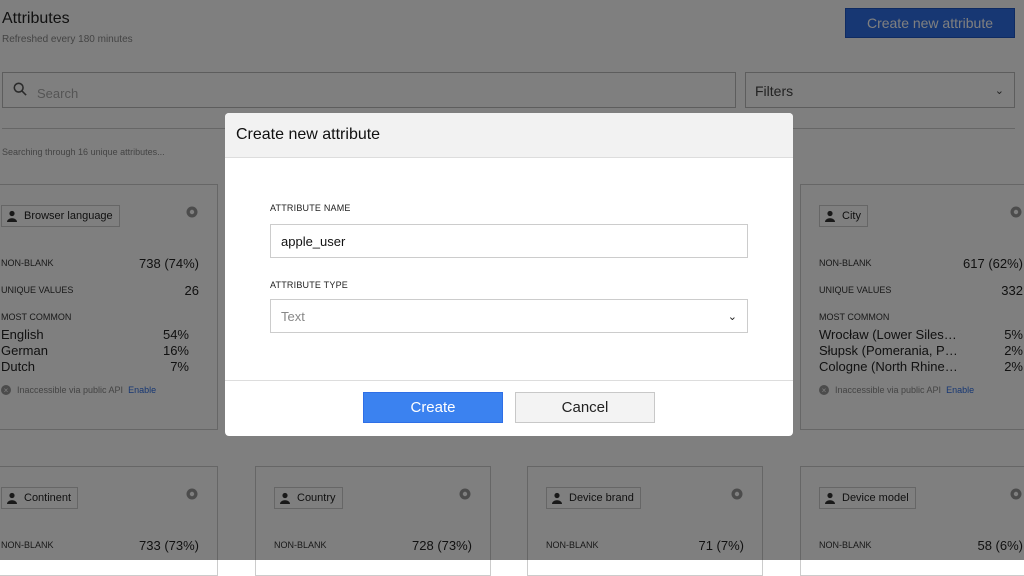  Describe the element at coordinates (509, 316) in the screenshot. I see `attribute-type-select: Text ⌄` at that location.